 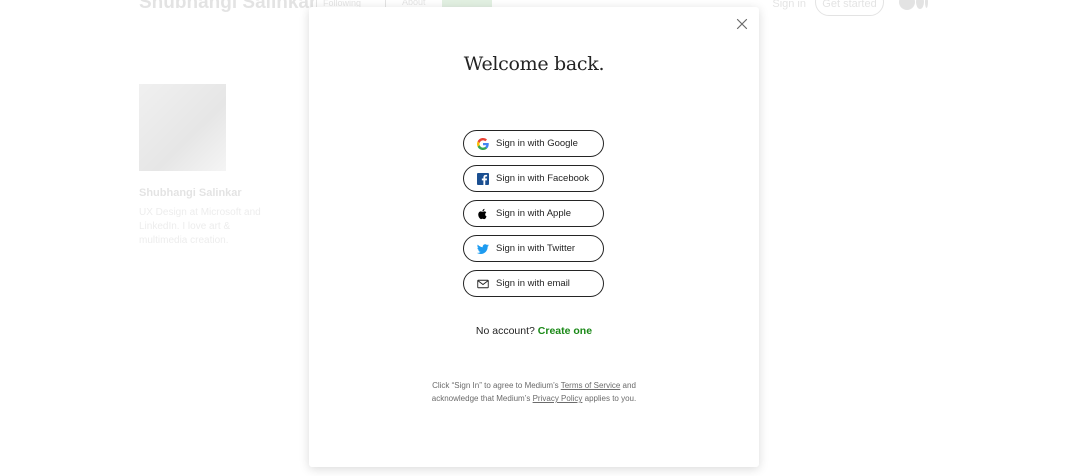 I want to click on legal-prefix: Click “Sign In” to agree to Medium’s, so click(x=495, y=385).